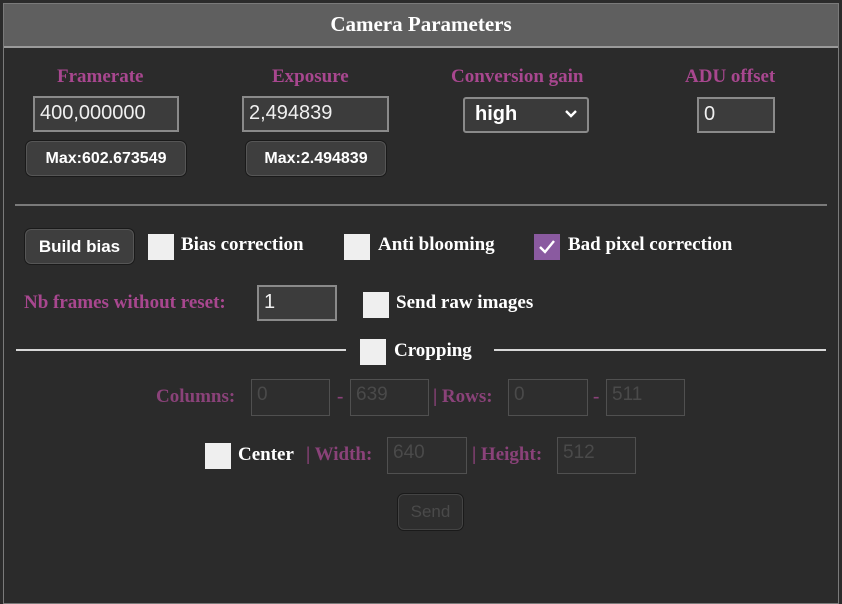 The height and width of the screenshot is (604, 842). I want to click on nb-frames-label: Nb frames without reset:, so click(125, 302).